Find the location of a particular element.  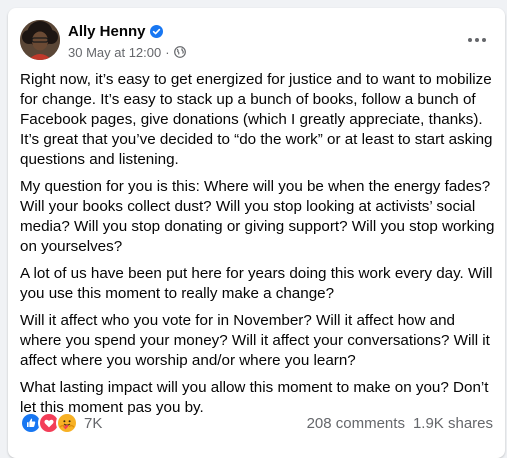

post-header: Ally Henny 30 May at 12:00 · is located at coordinates (256, 40).